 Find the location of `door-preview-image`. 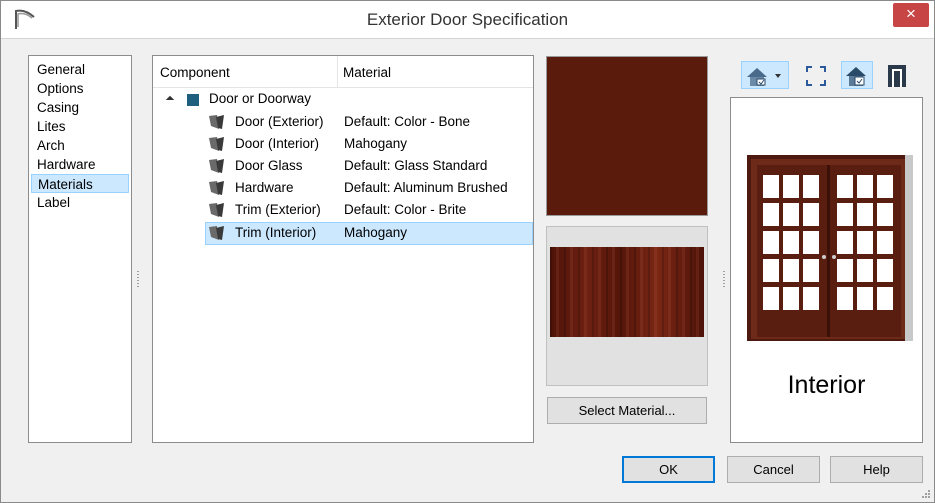

door-preview-image is located at coordinates (830, 248).